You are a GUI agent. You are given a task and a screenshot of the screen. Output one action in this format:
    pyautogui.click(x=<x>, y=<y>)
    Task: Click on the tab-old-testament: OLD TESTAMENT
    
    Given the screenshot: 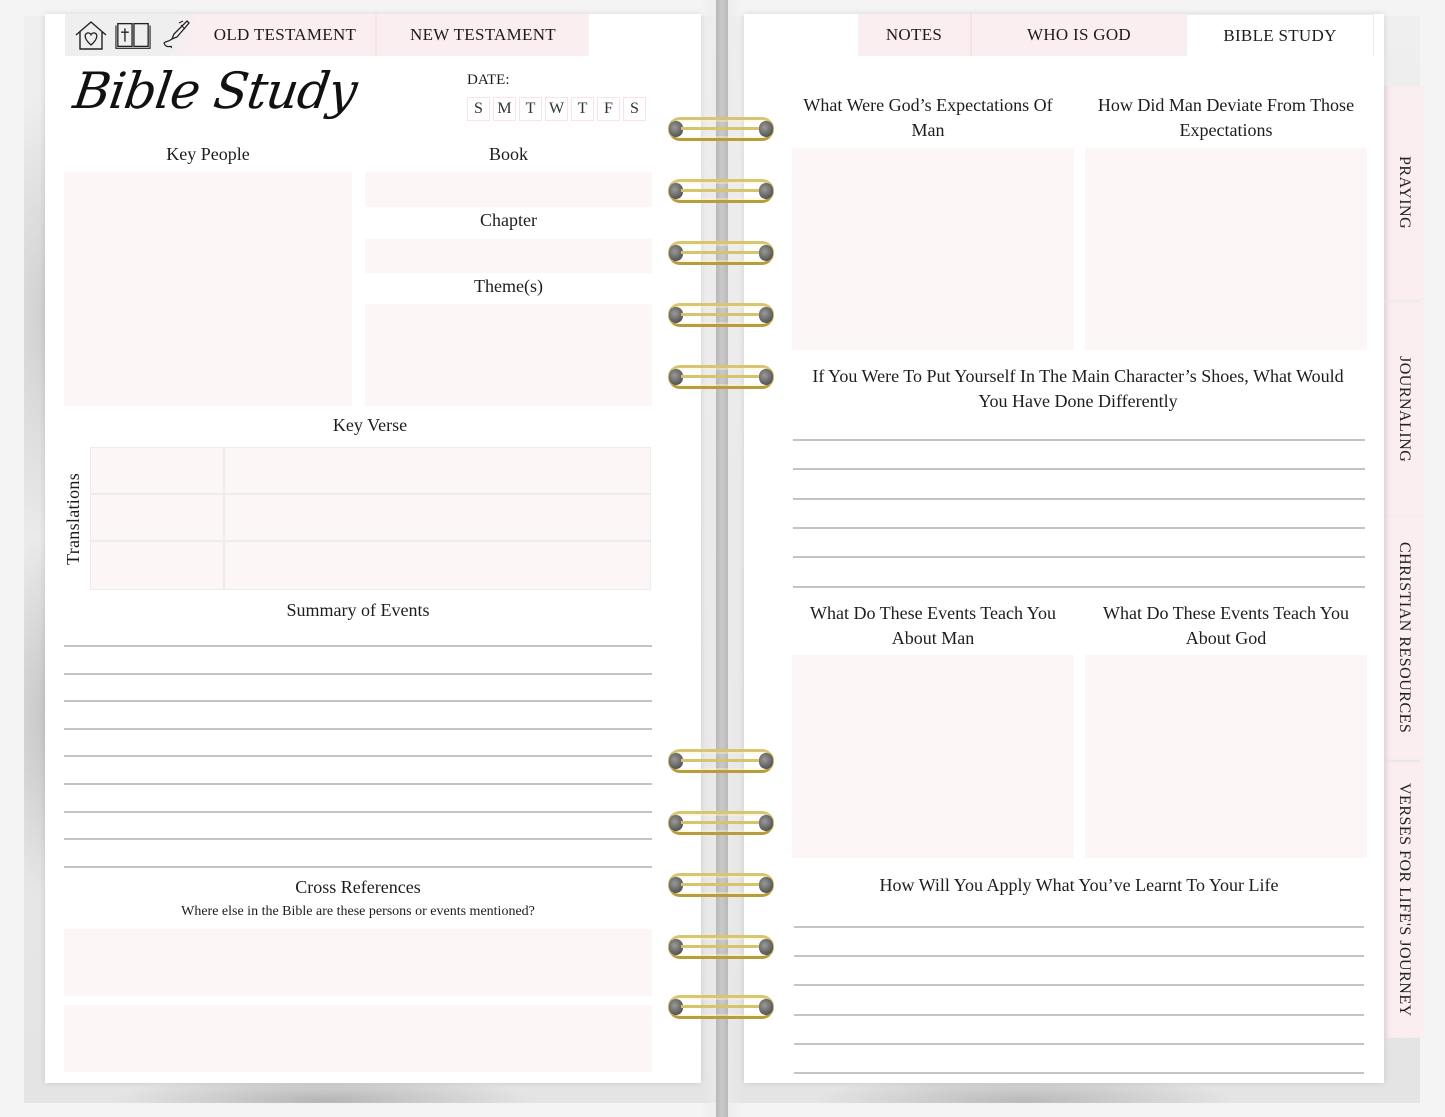 What is the action you would take?
    pyautogui.click(x=285, y=35)
    